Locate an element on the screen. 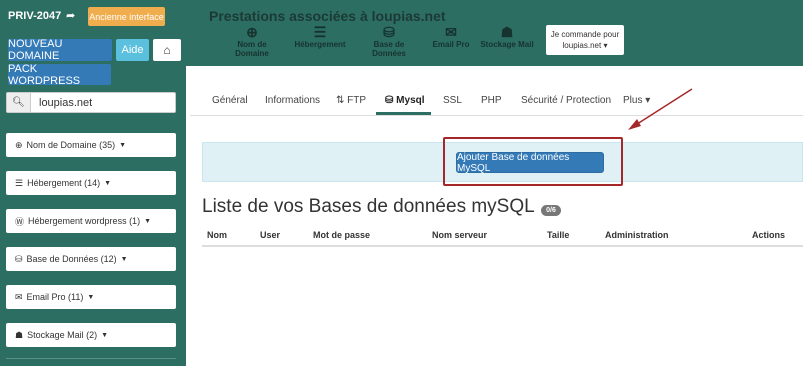 This screenshot has height=366, width=803. arrow-head is located at coordinates (634, 124).